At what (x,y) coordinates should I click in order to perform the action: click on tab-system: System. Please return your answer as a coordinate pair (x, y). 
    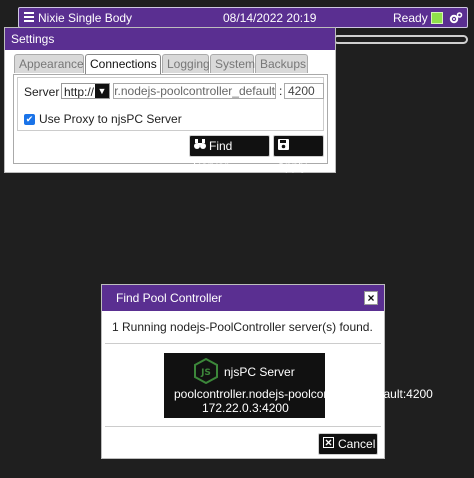
    Looking at the image, I should click on (232, 63).